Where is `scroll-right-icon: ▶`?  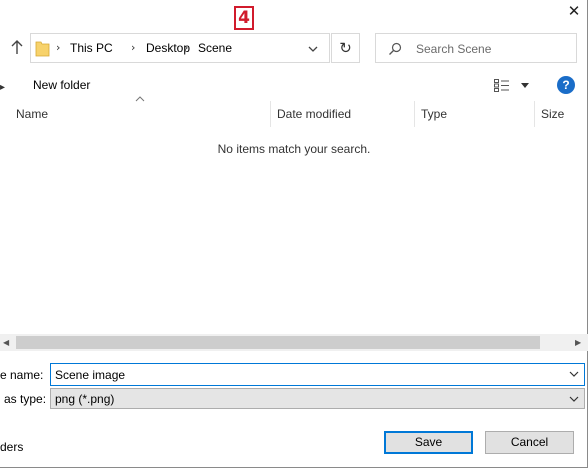 scroll-right-icon: ▶ is located at coordinates (578, 342).